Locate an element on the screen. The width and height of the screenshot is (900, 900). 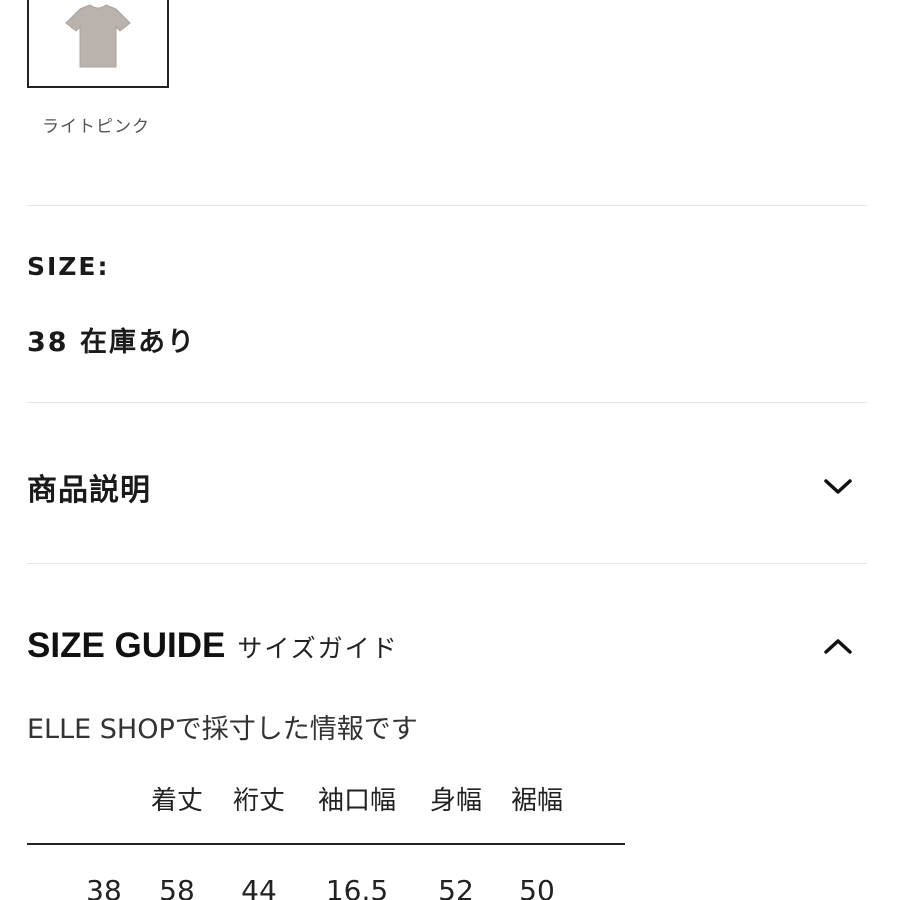
table-cell: 50 is located at coordinates (537, 887).